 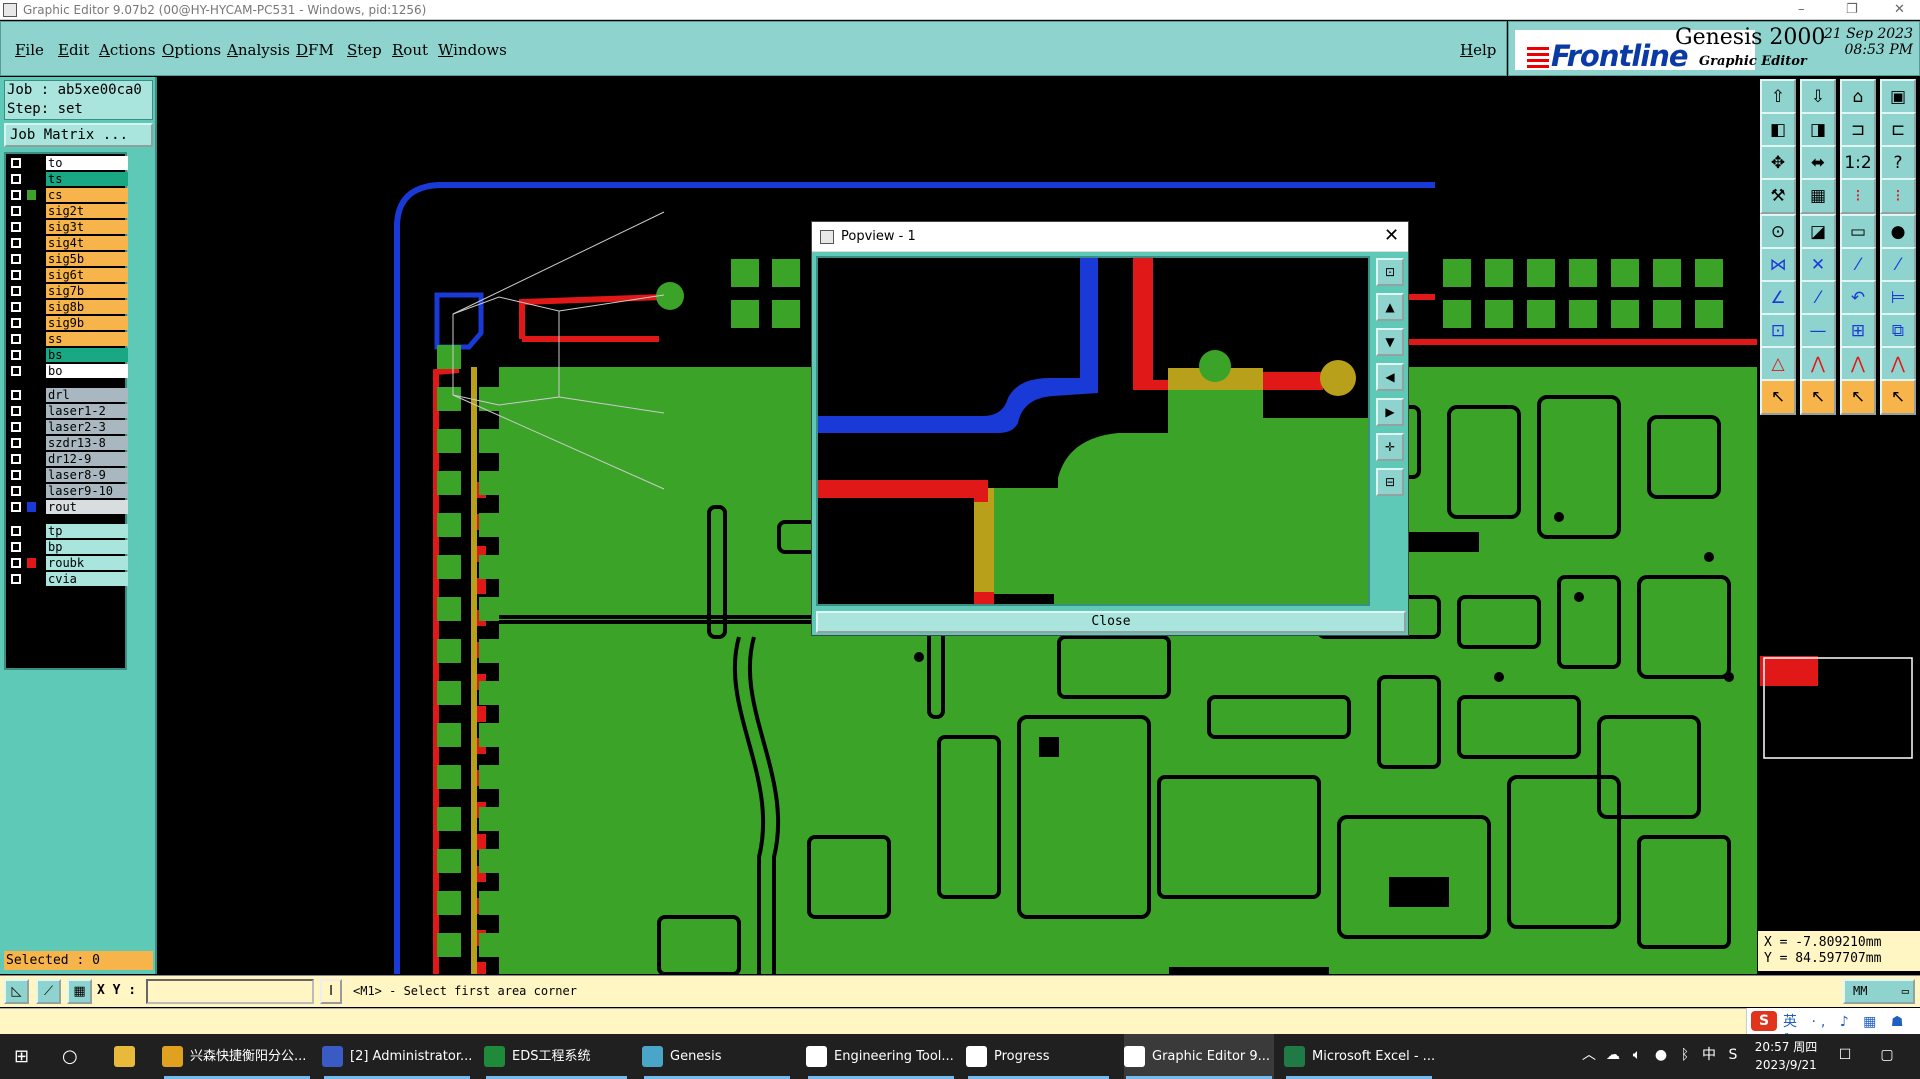 I want to click on popview-canvas, so click(x=1093, y=431).